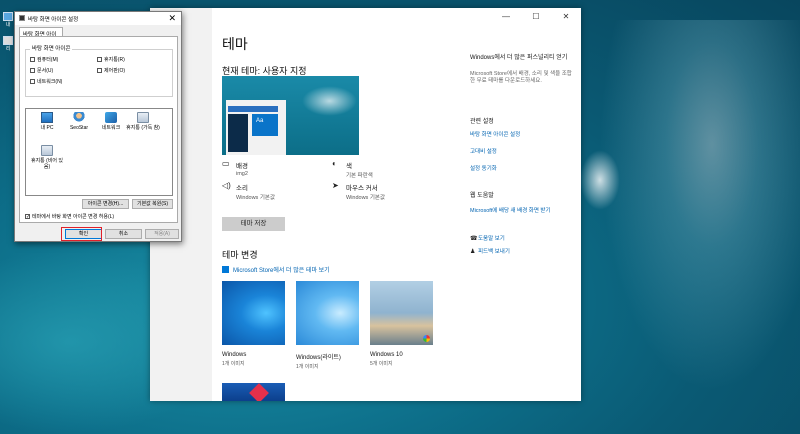 The width and height of the screenshot is (800, 434). What do you see at coordinates (335, 185) in the screenshot?
I see `cursor-icon: ➤` at bounding box center [335, 185].